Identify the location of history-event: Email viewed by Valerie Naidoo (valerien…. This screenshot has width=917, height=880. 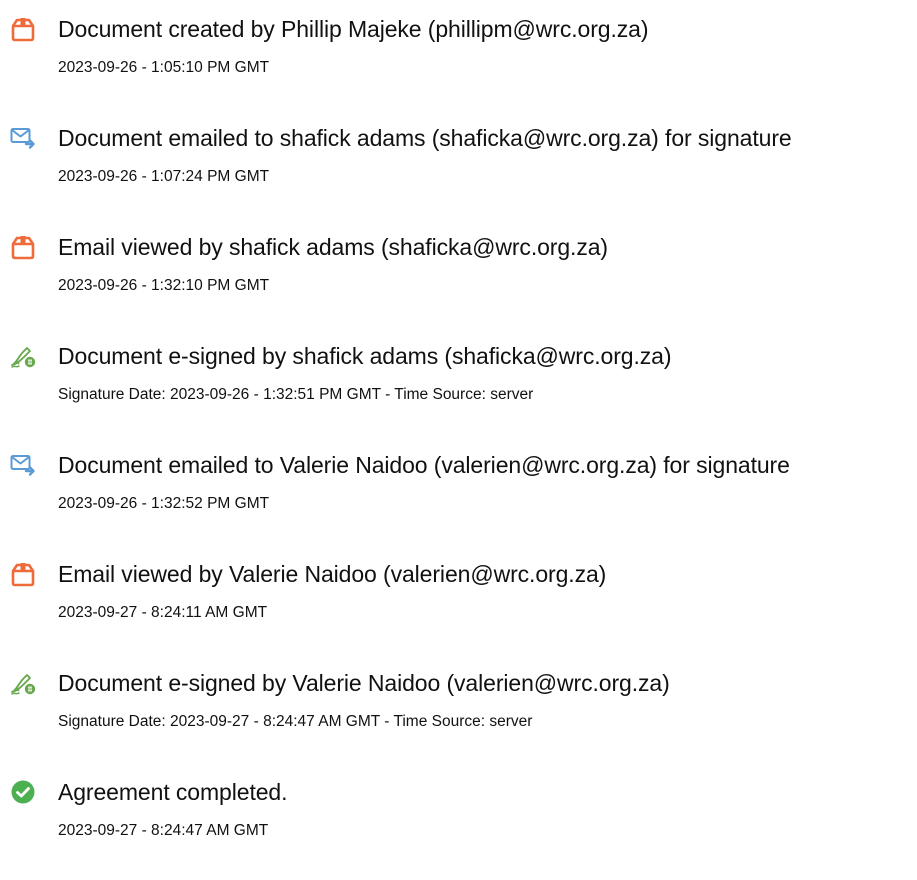
(458, 599).